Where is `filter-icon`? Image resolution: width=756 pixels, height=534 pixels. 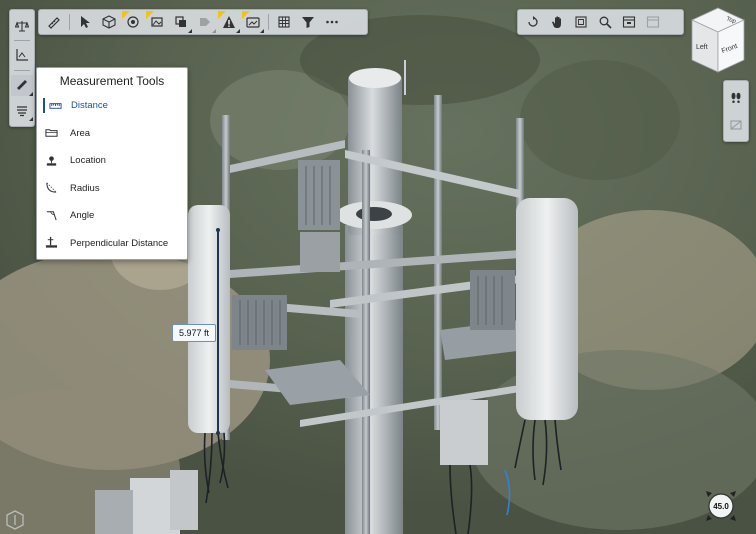
filter-icon is located at coordinates (308, 22).